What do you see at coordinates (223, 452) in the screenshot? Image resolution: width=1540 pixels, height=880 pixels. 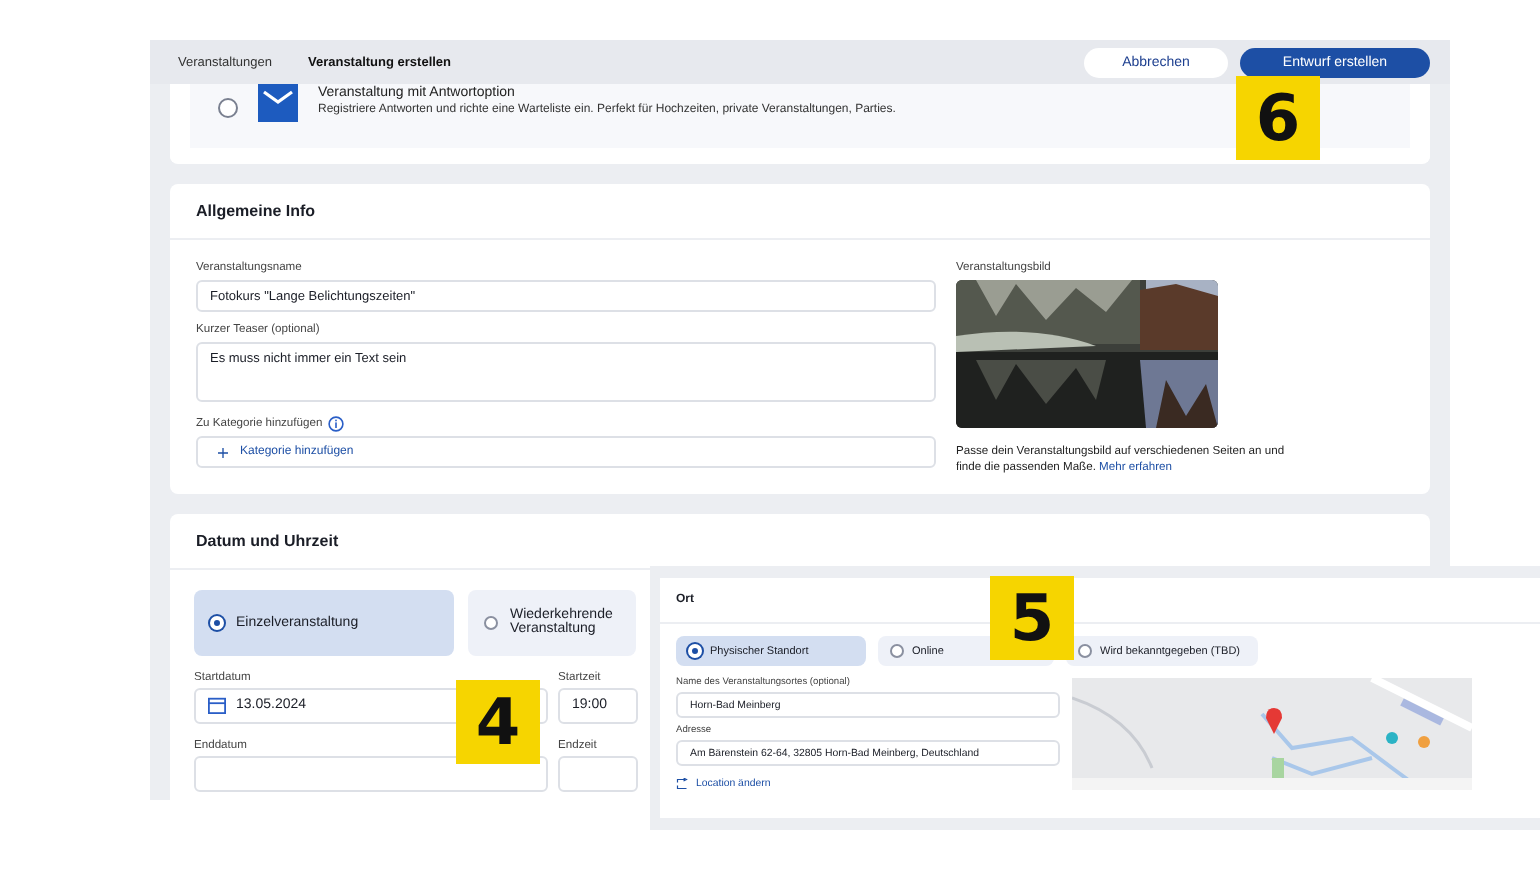 I see `plus-icon` at bounding box center [223, 452].